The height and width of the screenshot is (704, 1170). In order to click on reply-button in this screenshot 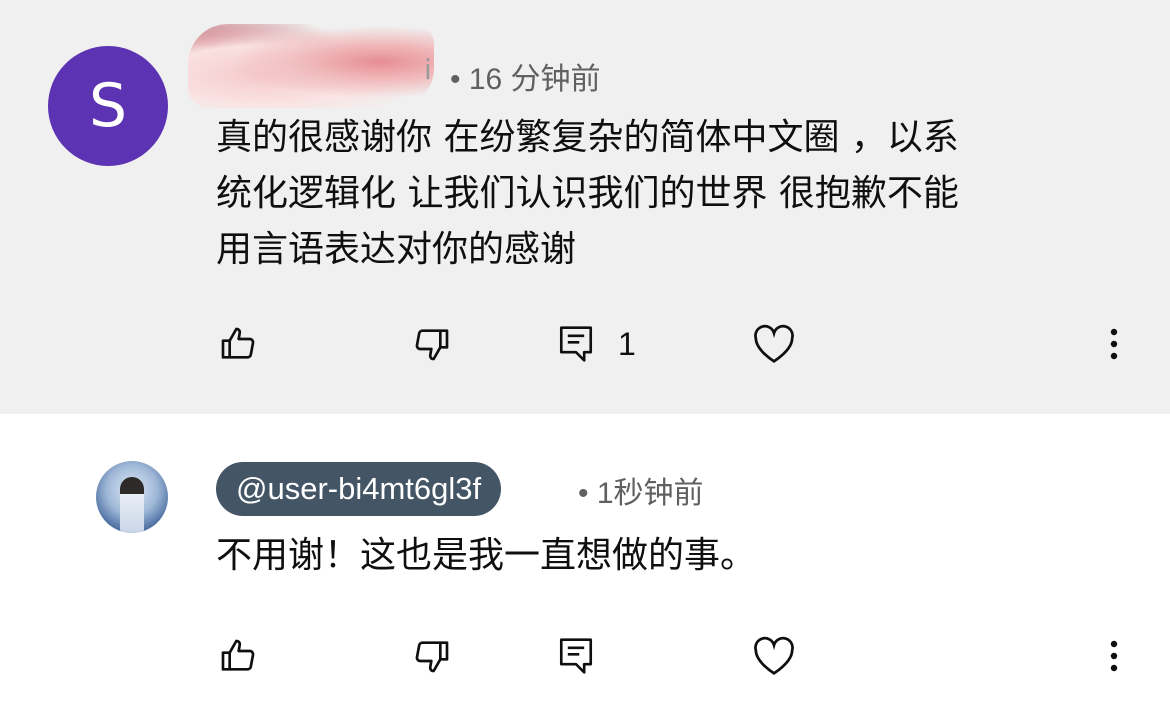, I will do `click(576, 656)`.